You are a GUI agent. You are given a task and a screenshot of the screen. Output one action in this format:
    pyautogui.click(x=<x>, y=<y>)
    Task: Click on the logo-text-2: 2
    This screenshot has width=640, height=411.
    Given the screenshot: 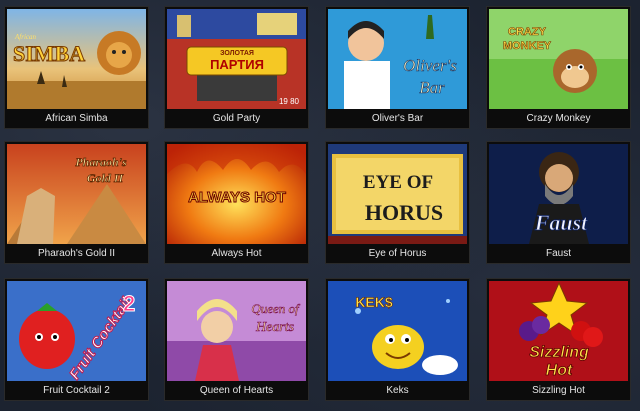 What is the action you would take?
    pyautogui.click(x=129, y=303)
    